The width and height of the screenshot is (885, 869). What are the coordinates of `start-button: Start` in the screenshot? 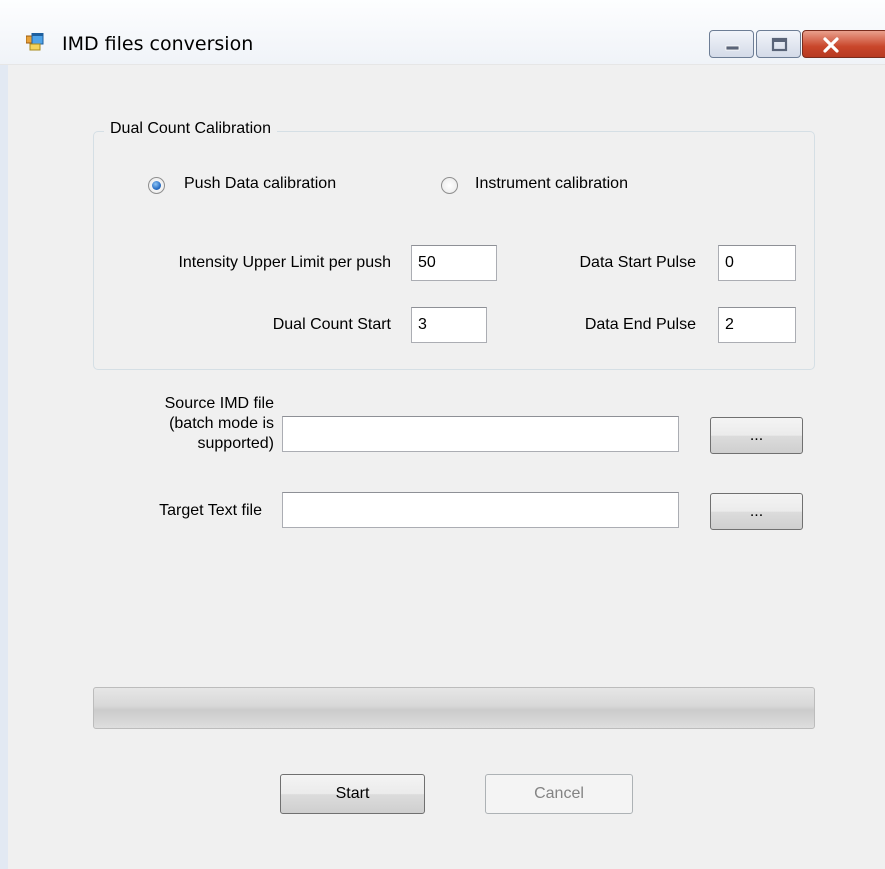 It's located at (352, 794).